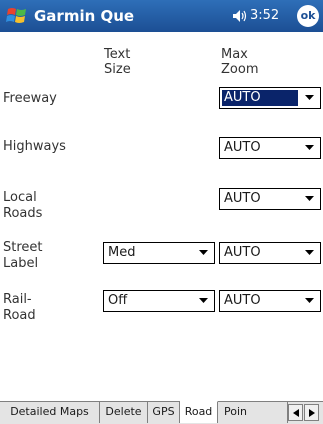 This screenshot has width=323, height=424. I want to click on rail-road-label: Rail- Road, so click(19, 307).